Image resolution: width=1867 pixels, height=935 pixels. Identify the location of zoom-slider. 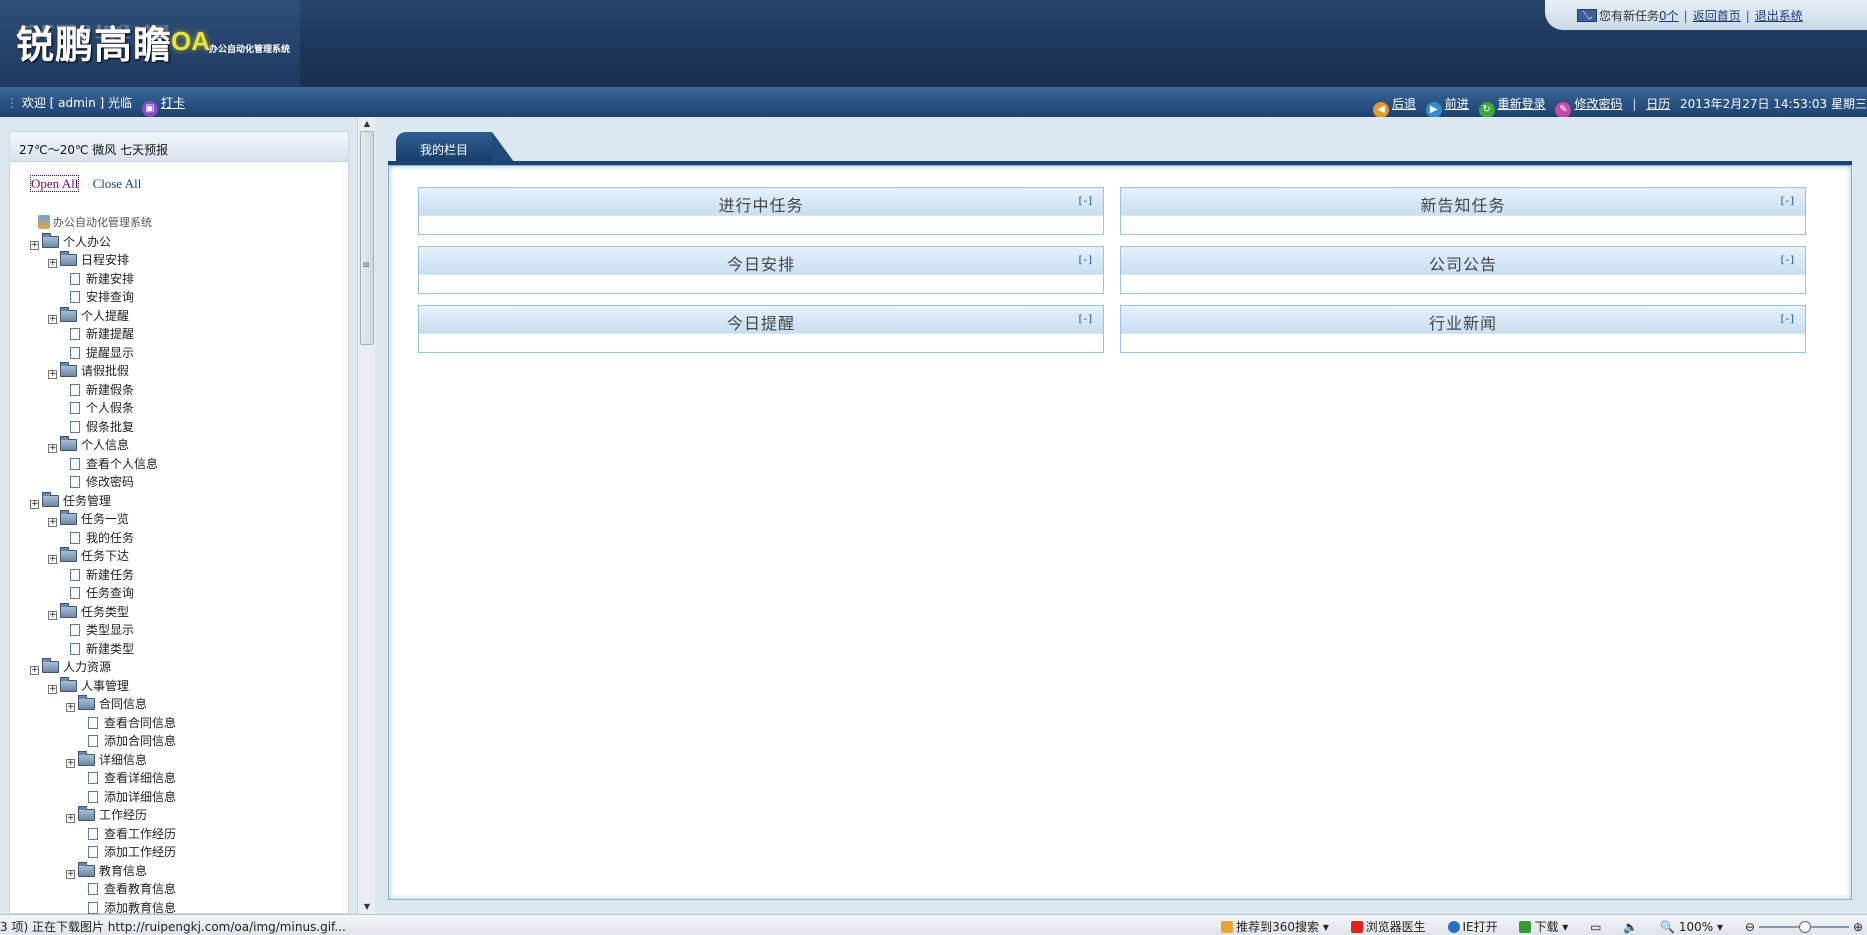
(1803, 927).